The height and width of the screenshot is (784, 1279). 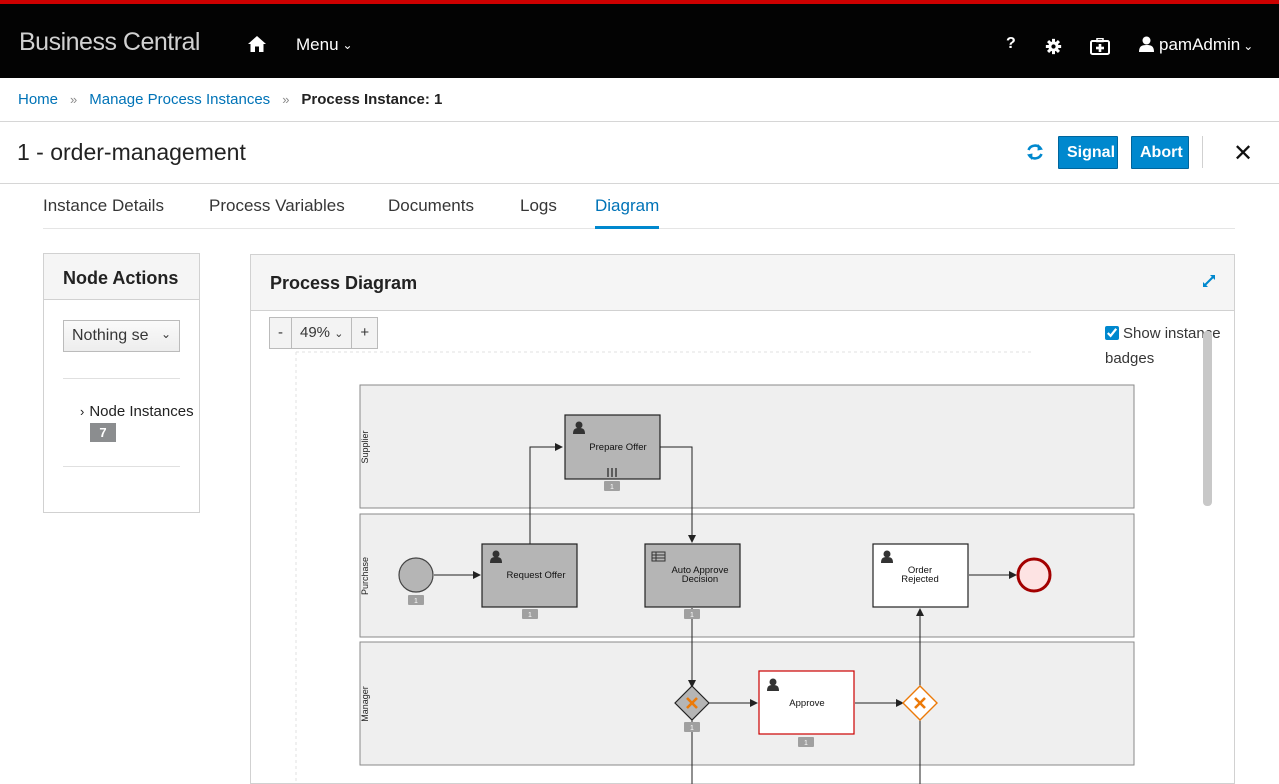 I want to click on top-header: Business Central Menu ⌄ ? pamAdmin ⌄, so click(x=639, y=39).